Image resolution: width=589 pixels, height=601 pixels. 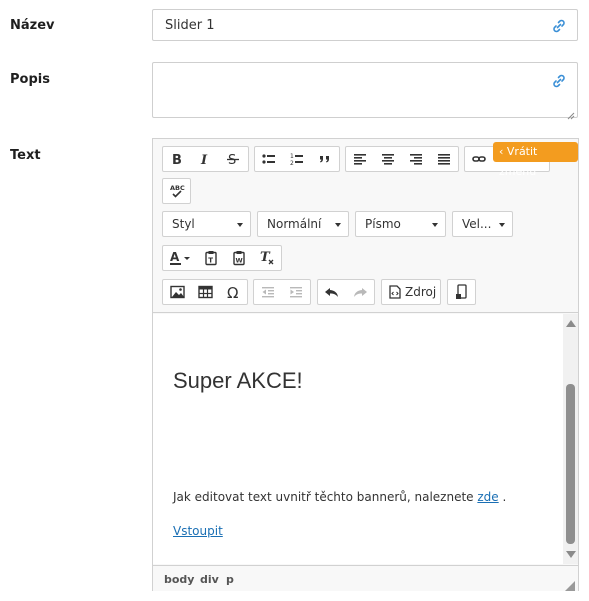 I want to click on svg-text: B, so click(x=177, y=159).